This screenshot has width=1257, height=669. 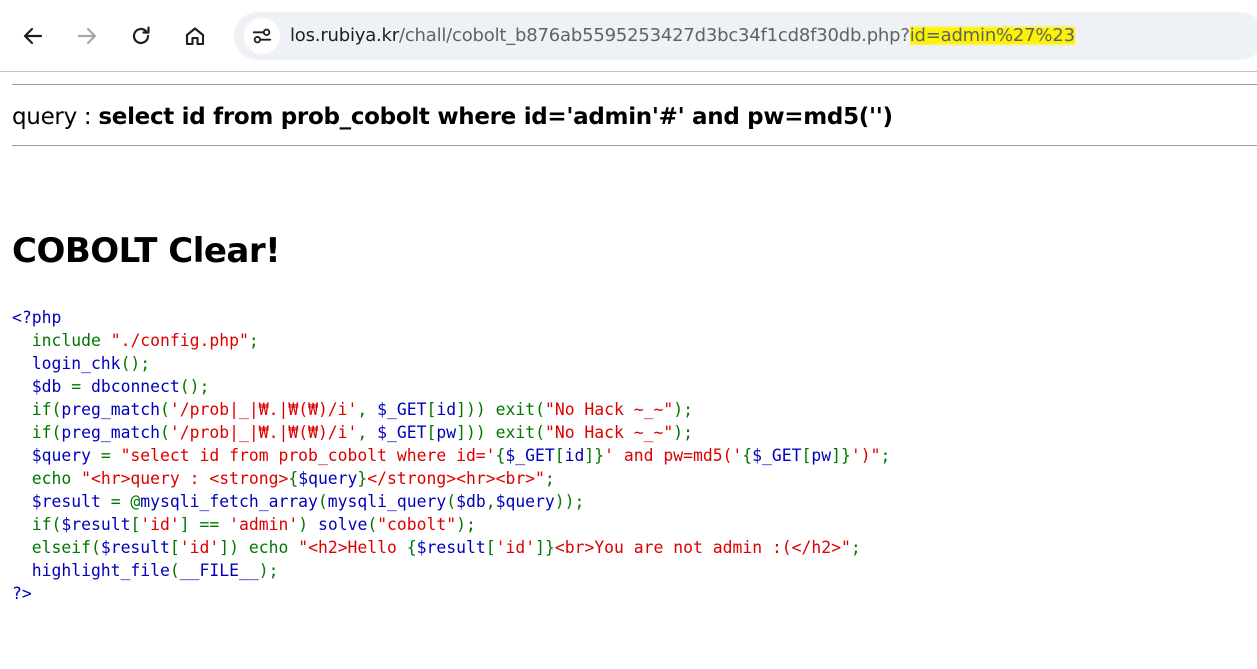 I want to click on code-line: ?>, so click(x=451, y=593).